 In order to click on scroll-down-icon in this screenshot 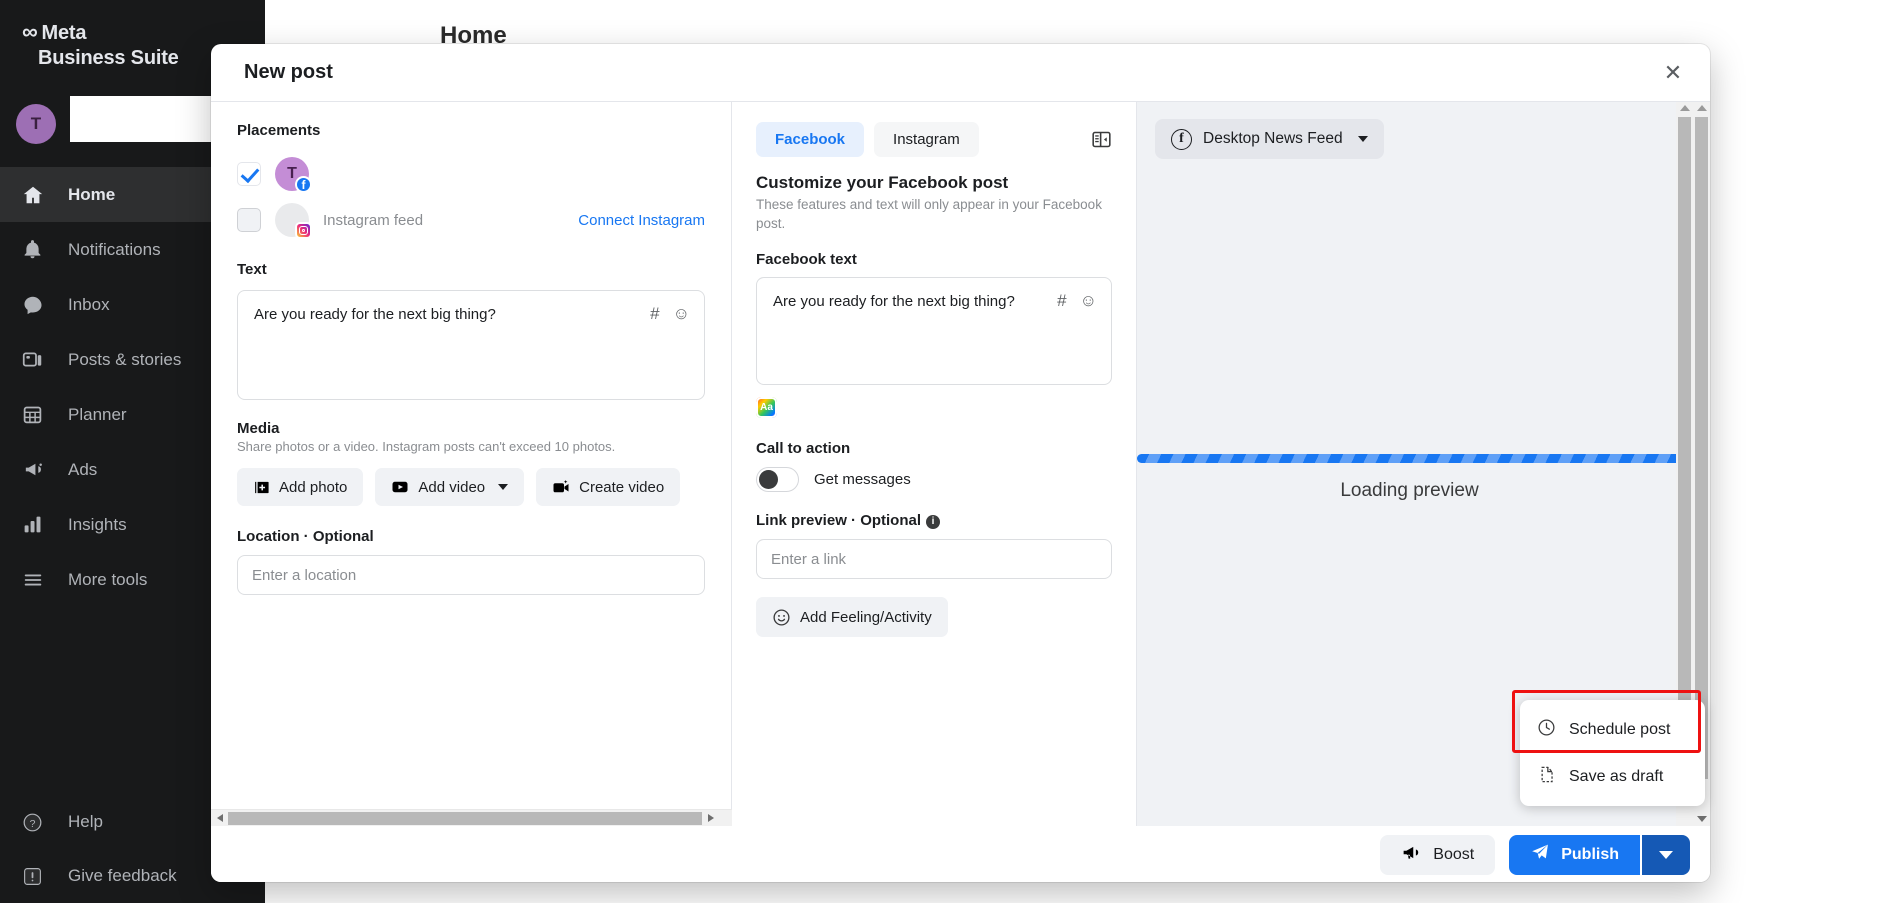, I will do `click(1701, 819)`.